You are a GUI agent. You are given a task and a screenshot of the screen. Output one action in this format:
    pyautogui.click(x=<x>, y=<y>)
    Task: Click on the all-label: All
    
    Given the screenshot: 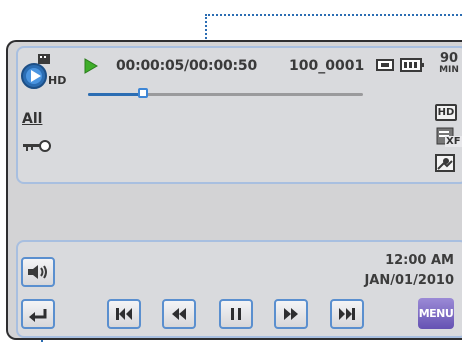 What is the action you would take?
    pyautogui.click(x=32, y=119)
    